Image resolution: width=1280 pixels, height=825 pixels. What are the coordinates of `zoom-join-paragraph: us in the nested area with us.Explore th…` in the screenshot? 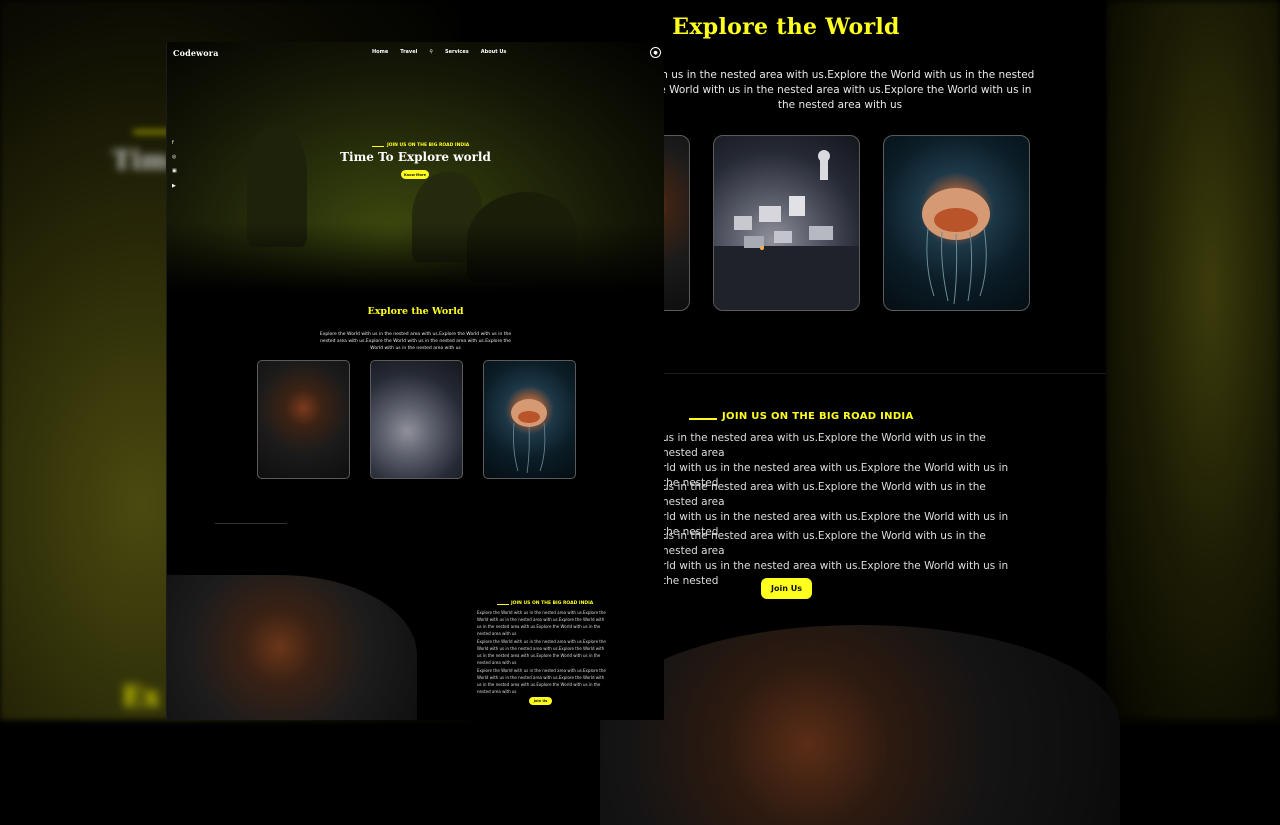 It's located at (842, 559).